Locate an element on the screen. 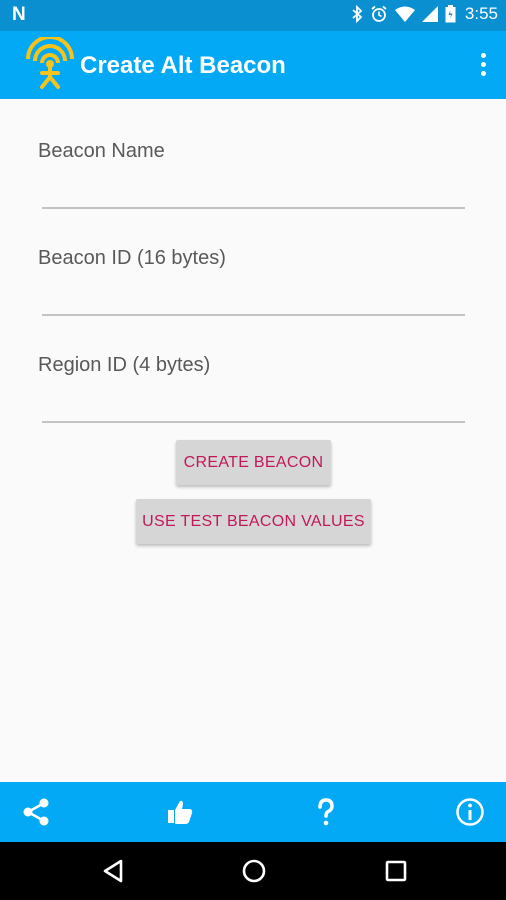  use-test-beacon-values-button: USE TEST BEACON VALUES is located at coordinates (253, 521).